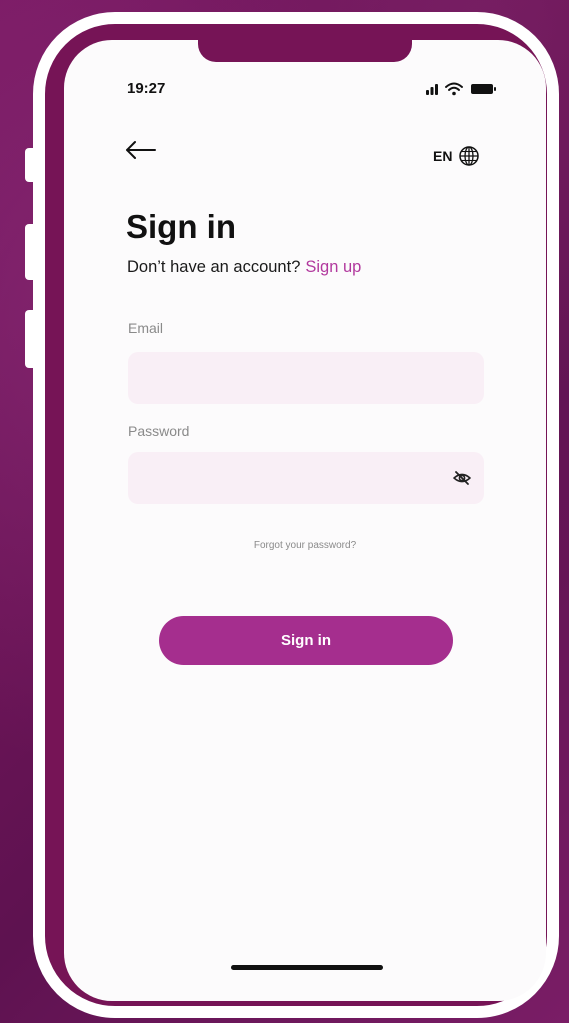 This screenshot has height=1023, width=569. I want to click on wifi-icon, so click(454, 89).